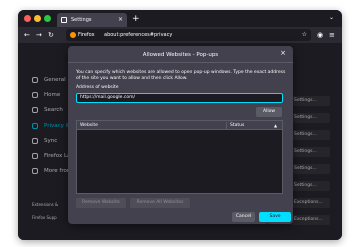 The height and width of the screenshot is (247, 360). What do you see at coordinates (86, 35) in the screenshot?
I see `url-brand-label: Firefox` at bounding box center [86, 35].